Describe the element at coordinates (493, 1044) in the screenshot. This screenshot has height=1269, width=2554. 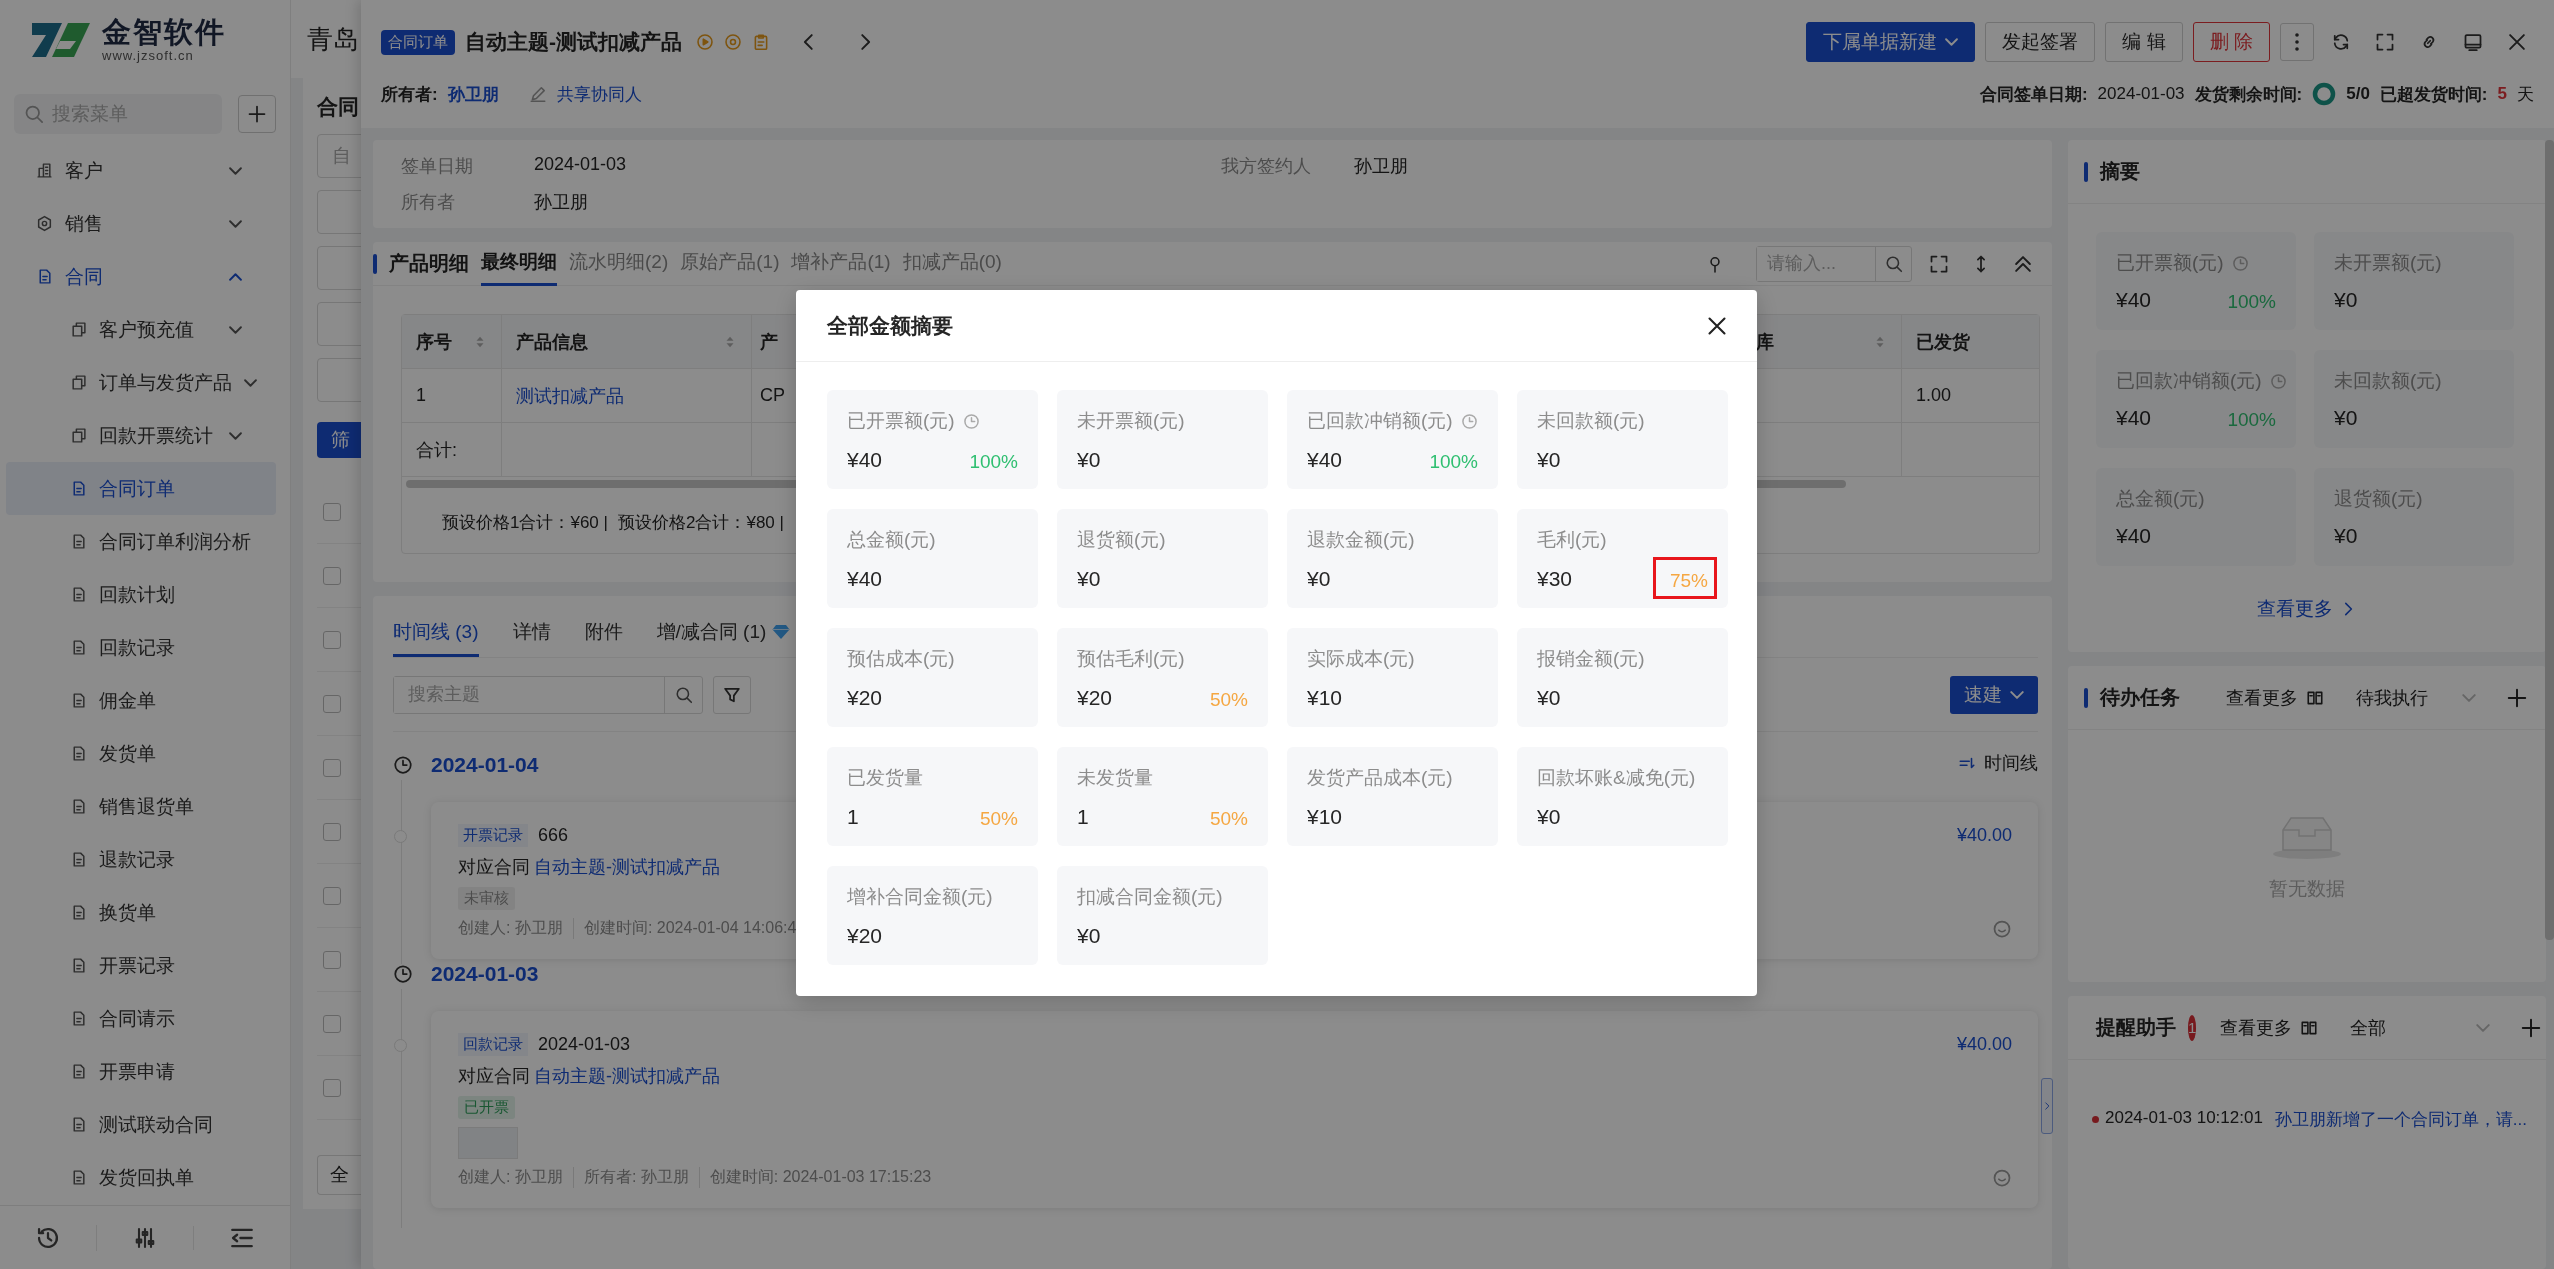
I see `record-type-tag: 回款记录` at that location.